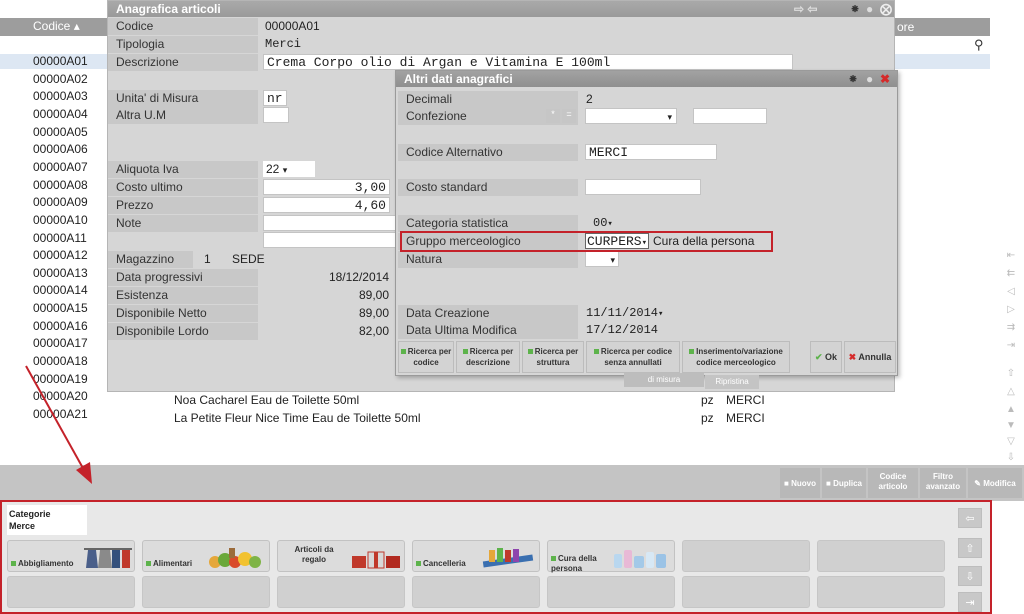 This screenshot has height=614, width=1024. I want to click on ricerca-codice-button: Ricerca per codice, so click(426, 357).